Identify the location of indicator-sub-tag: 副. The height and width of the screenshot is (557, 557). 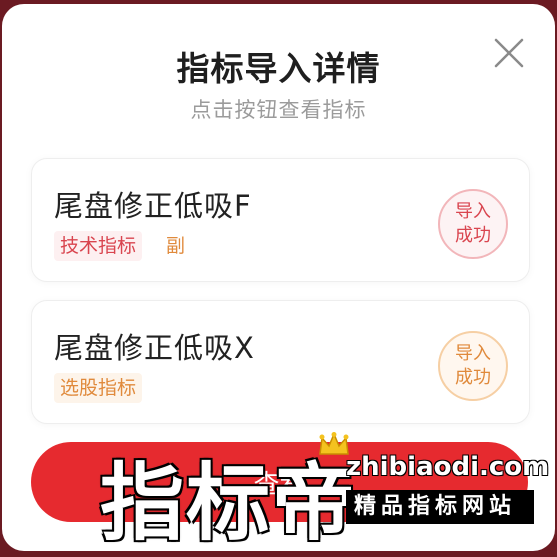
(176, 246).